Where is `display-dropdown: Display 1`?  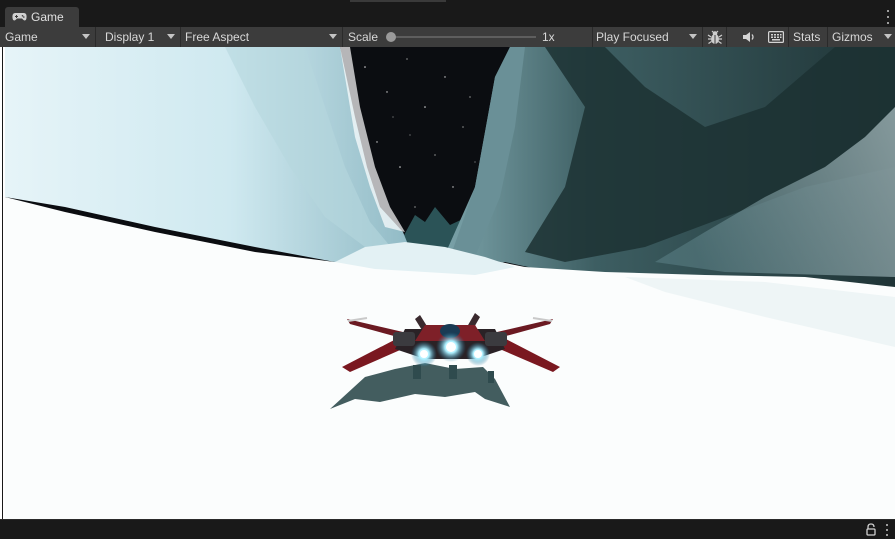 display-dropdown: Display 1 is located at coordinates (138, 37).